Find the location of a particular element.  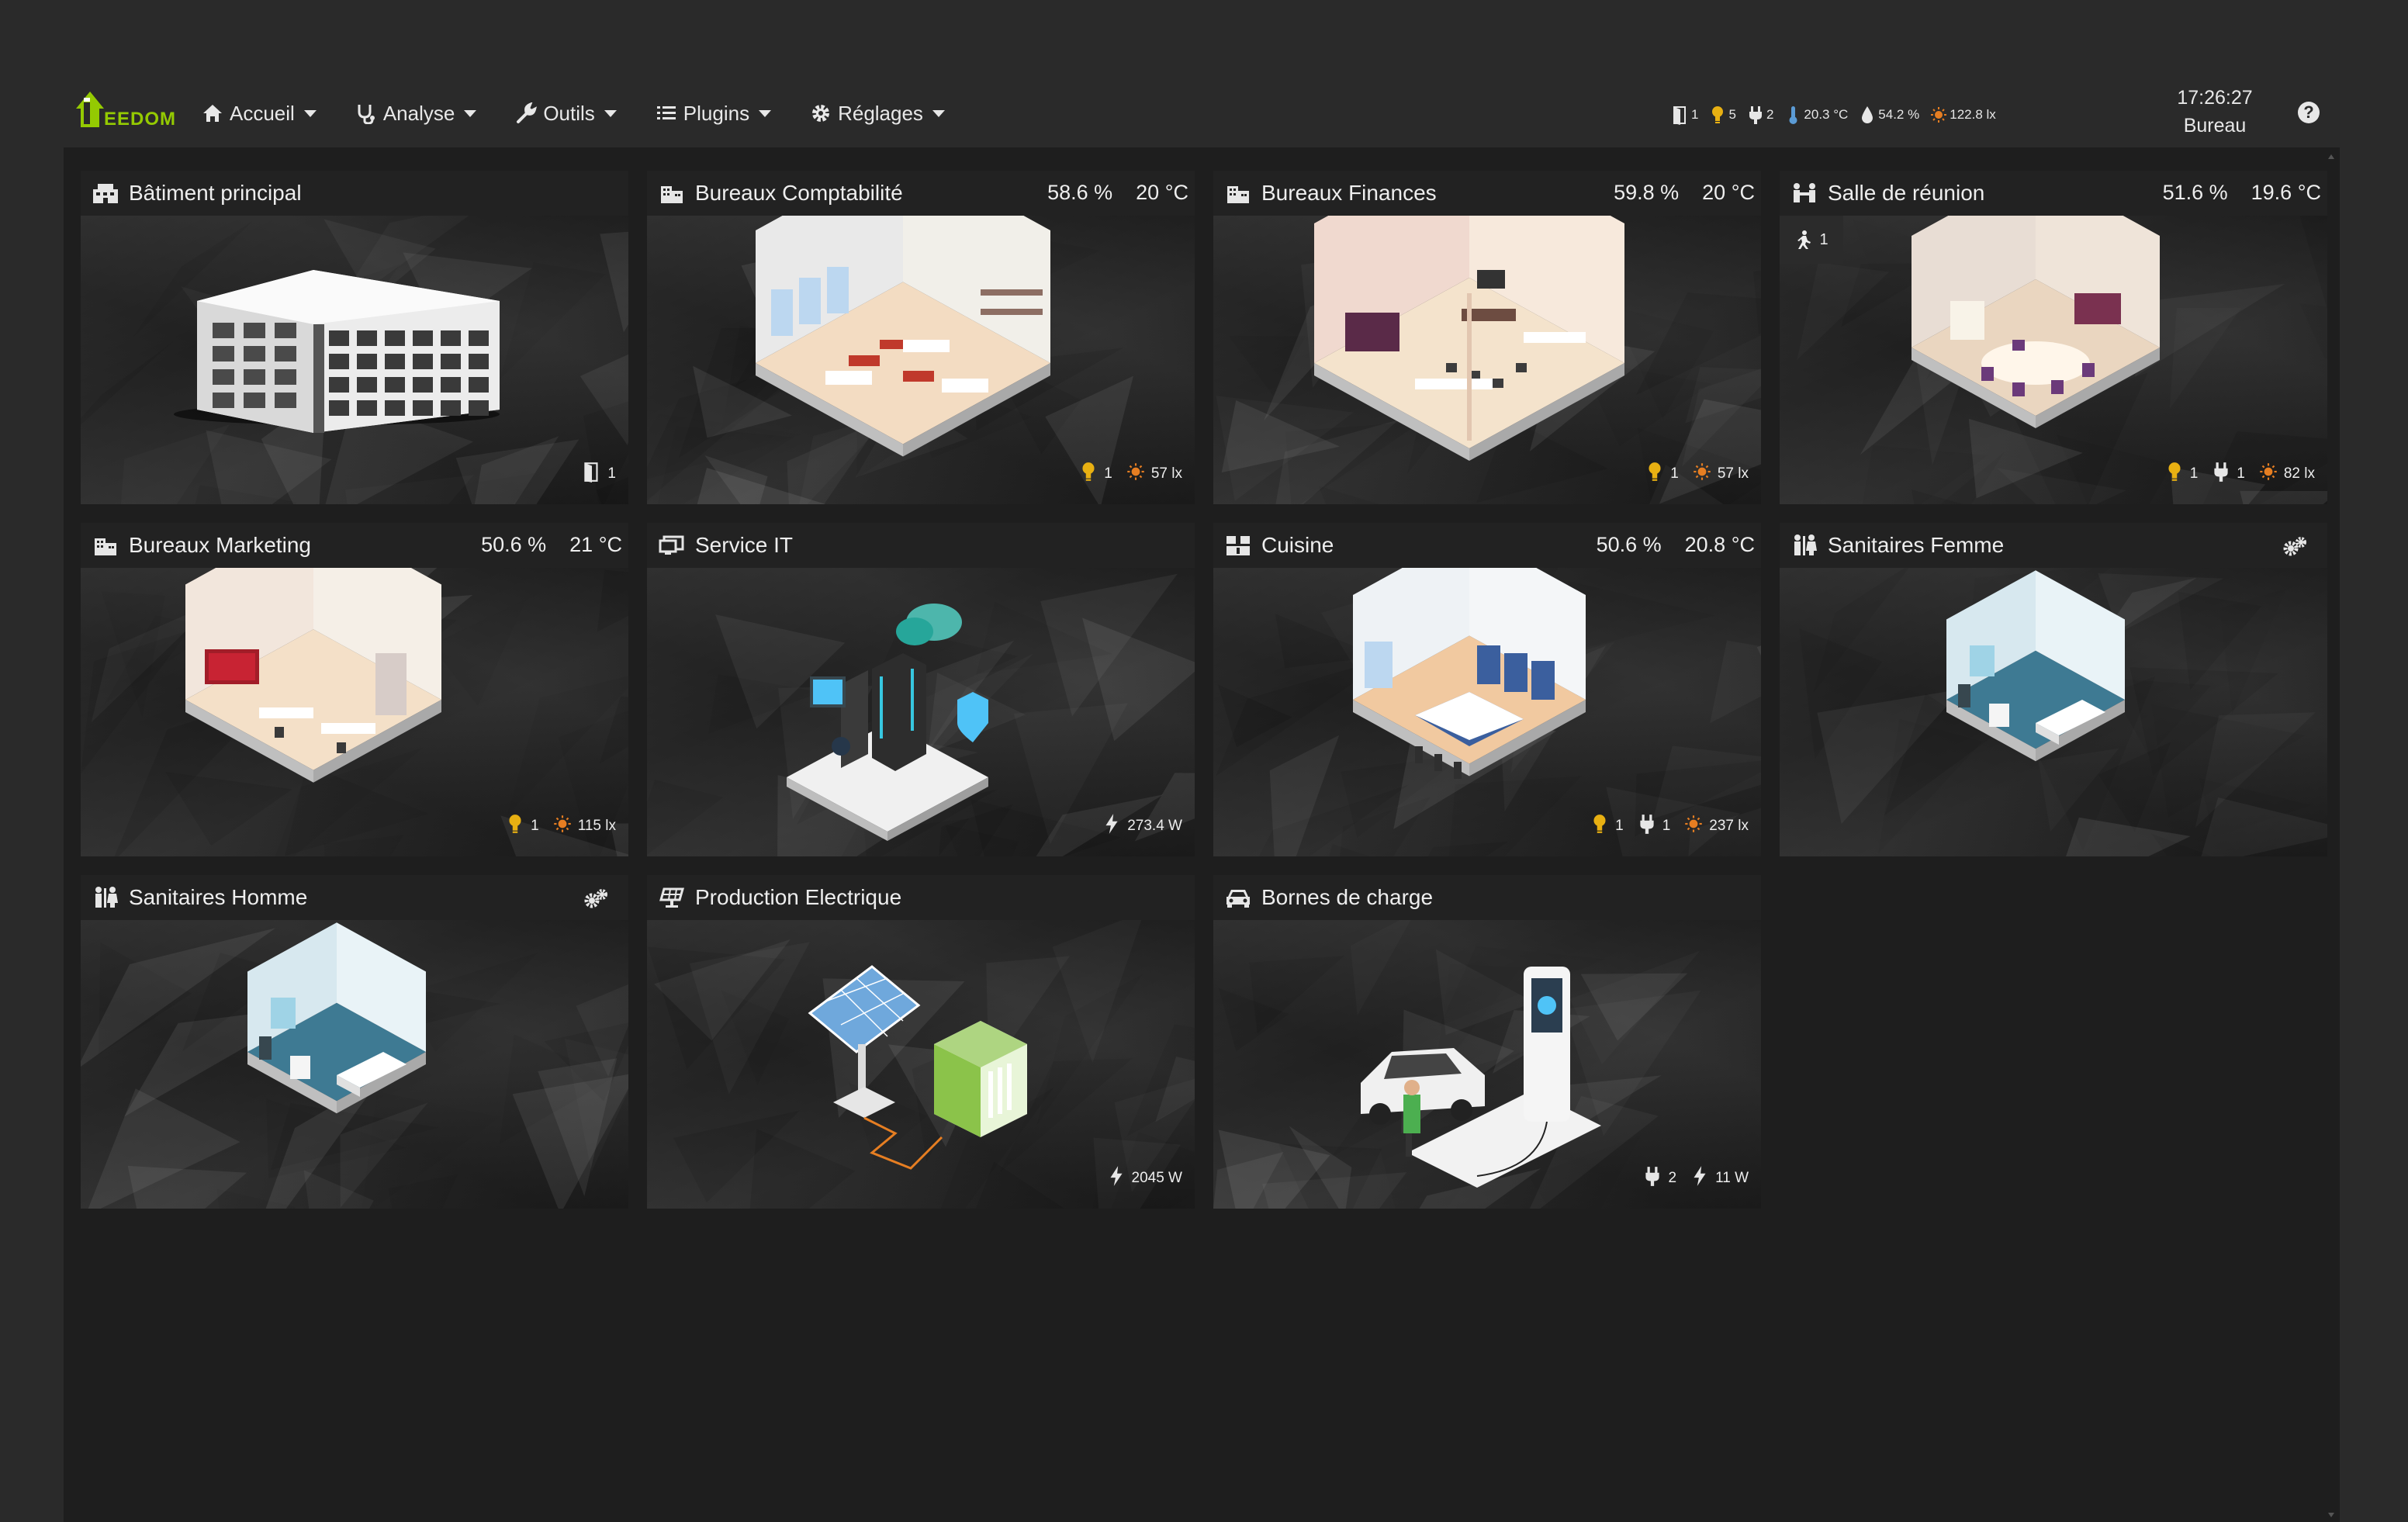

menu-analyse: Analyse is located at coordinates (416, 114).